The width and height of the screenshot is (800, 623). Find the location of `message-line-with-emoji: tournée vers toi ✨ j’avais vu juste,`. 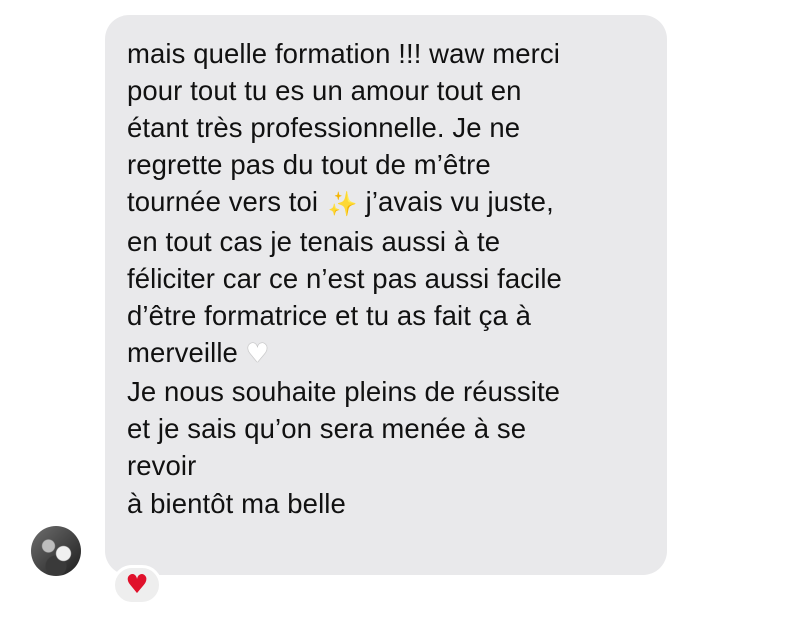

message-line-with-emoji: tournée vers toi ✨ j’avais vu juste, is located at coordinates (386, 202).